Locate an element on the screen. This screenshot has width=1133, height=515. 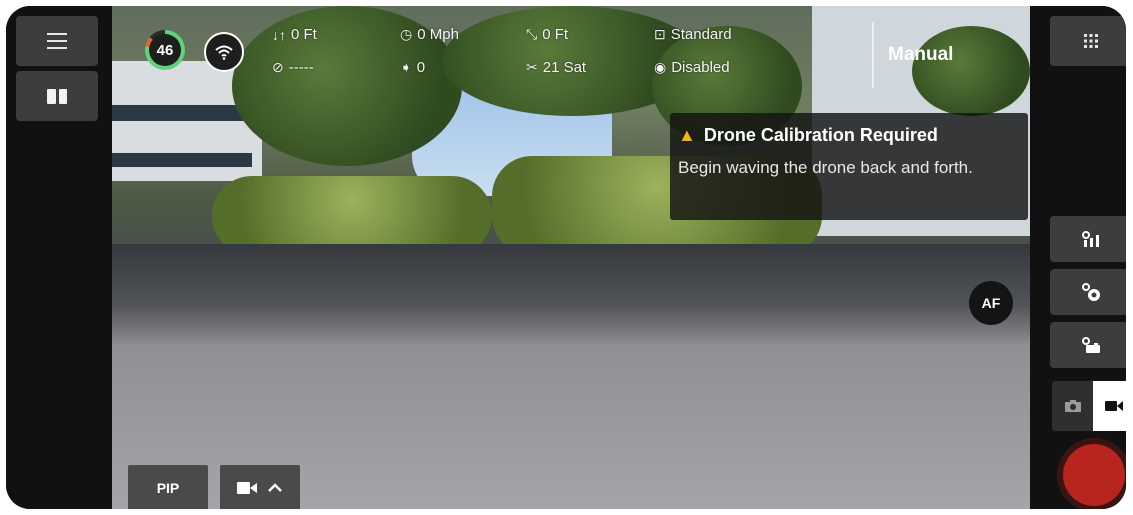
speed-value: 0 Mph is located at coordinates (438, 34).